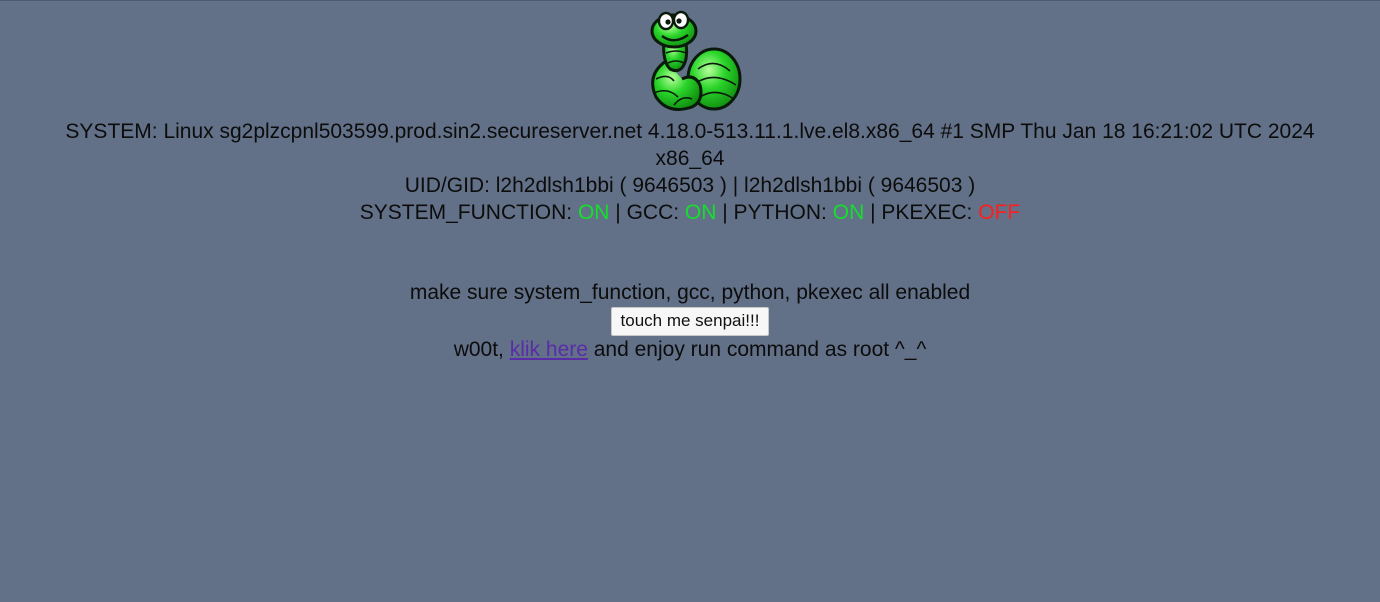 The width and height of the screenshot is (1380, 602). What do you see at coordinates (549, 349) in the screenshot?
I see `klik-here-link: klik here` at bounding box center [549, 349].